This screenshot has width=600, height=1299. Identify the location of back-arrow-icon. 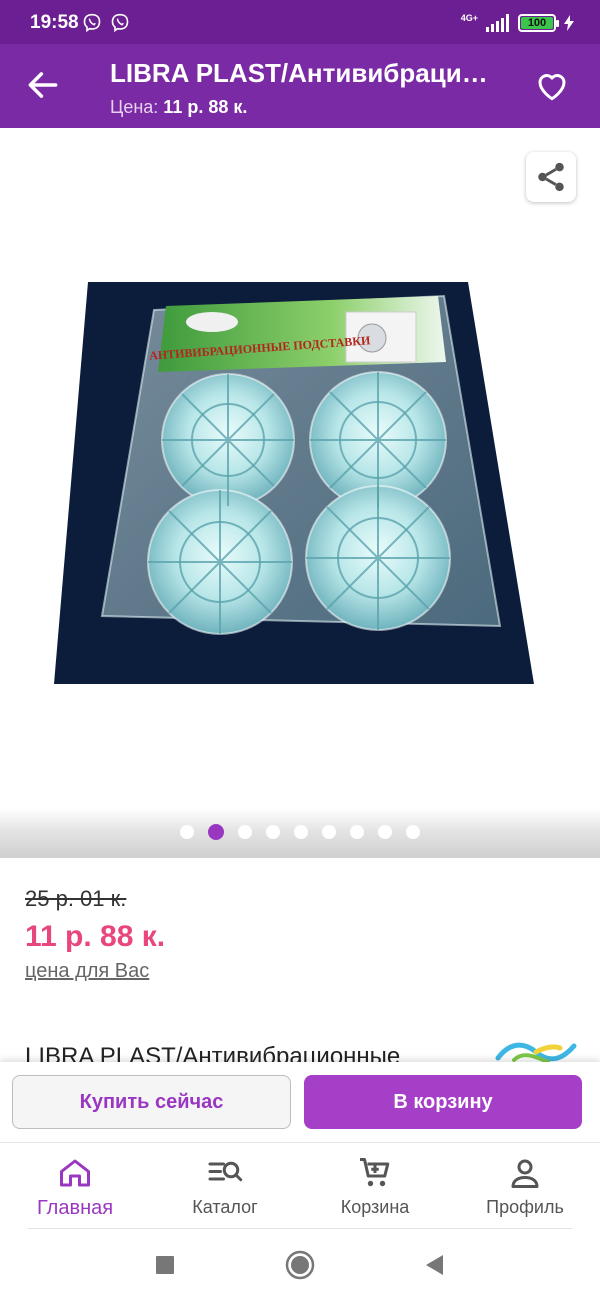
(43, 85).